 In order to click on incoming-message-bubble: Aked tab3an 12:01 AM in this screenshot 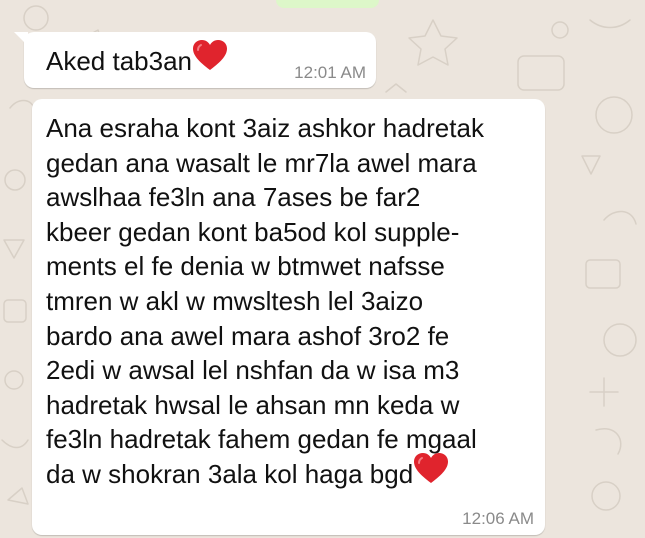, I will do `click(195, 60)`.